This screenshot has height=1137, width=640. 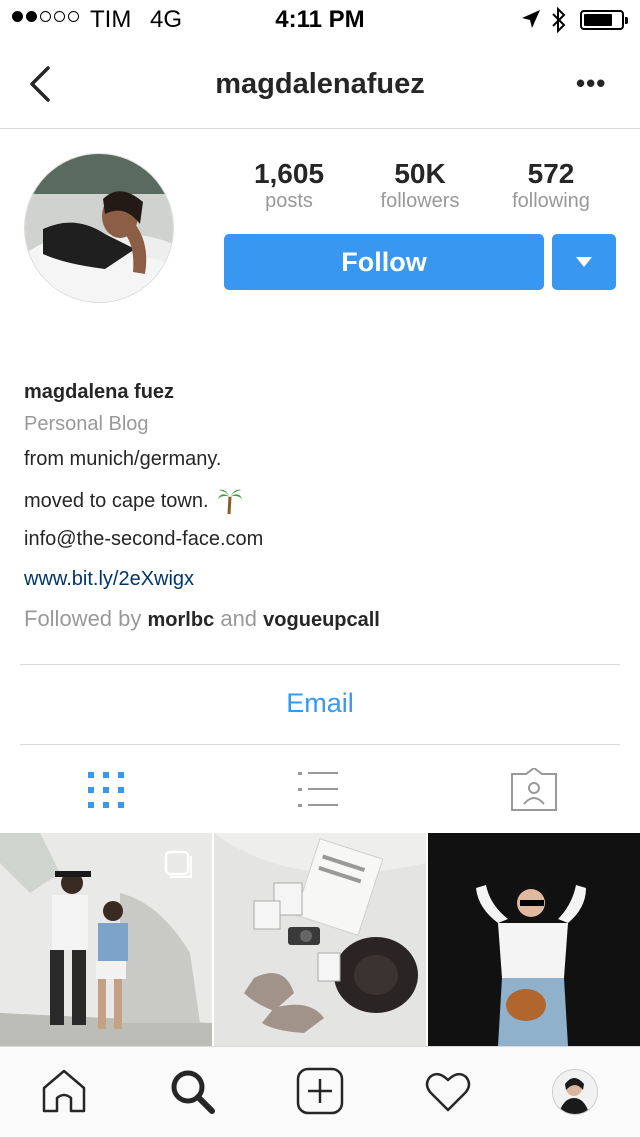 I want to click on following-count: 572 following, so click(x=551, y=185).